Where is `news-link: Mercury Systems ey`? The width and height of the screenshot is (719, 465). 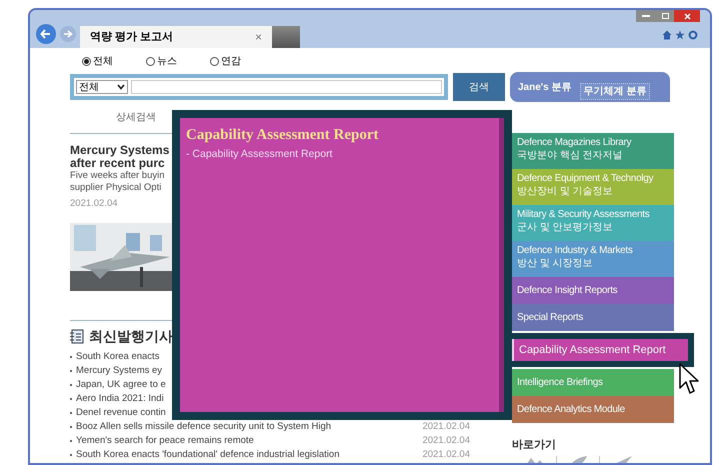
news-link: Mercury Systems ey is located at coordinates (119, 371).